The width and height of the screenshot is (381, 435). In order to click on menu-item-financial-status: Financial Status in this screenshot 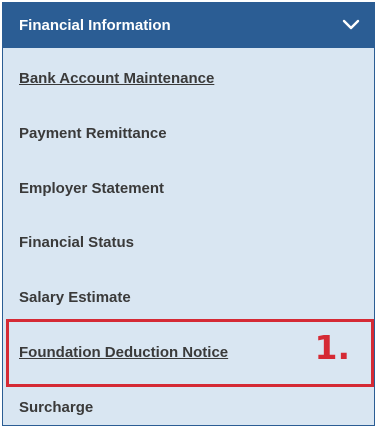, I will do `click(188, 242)`.